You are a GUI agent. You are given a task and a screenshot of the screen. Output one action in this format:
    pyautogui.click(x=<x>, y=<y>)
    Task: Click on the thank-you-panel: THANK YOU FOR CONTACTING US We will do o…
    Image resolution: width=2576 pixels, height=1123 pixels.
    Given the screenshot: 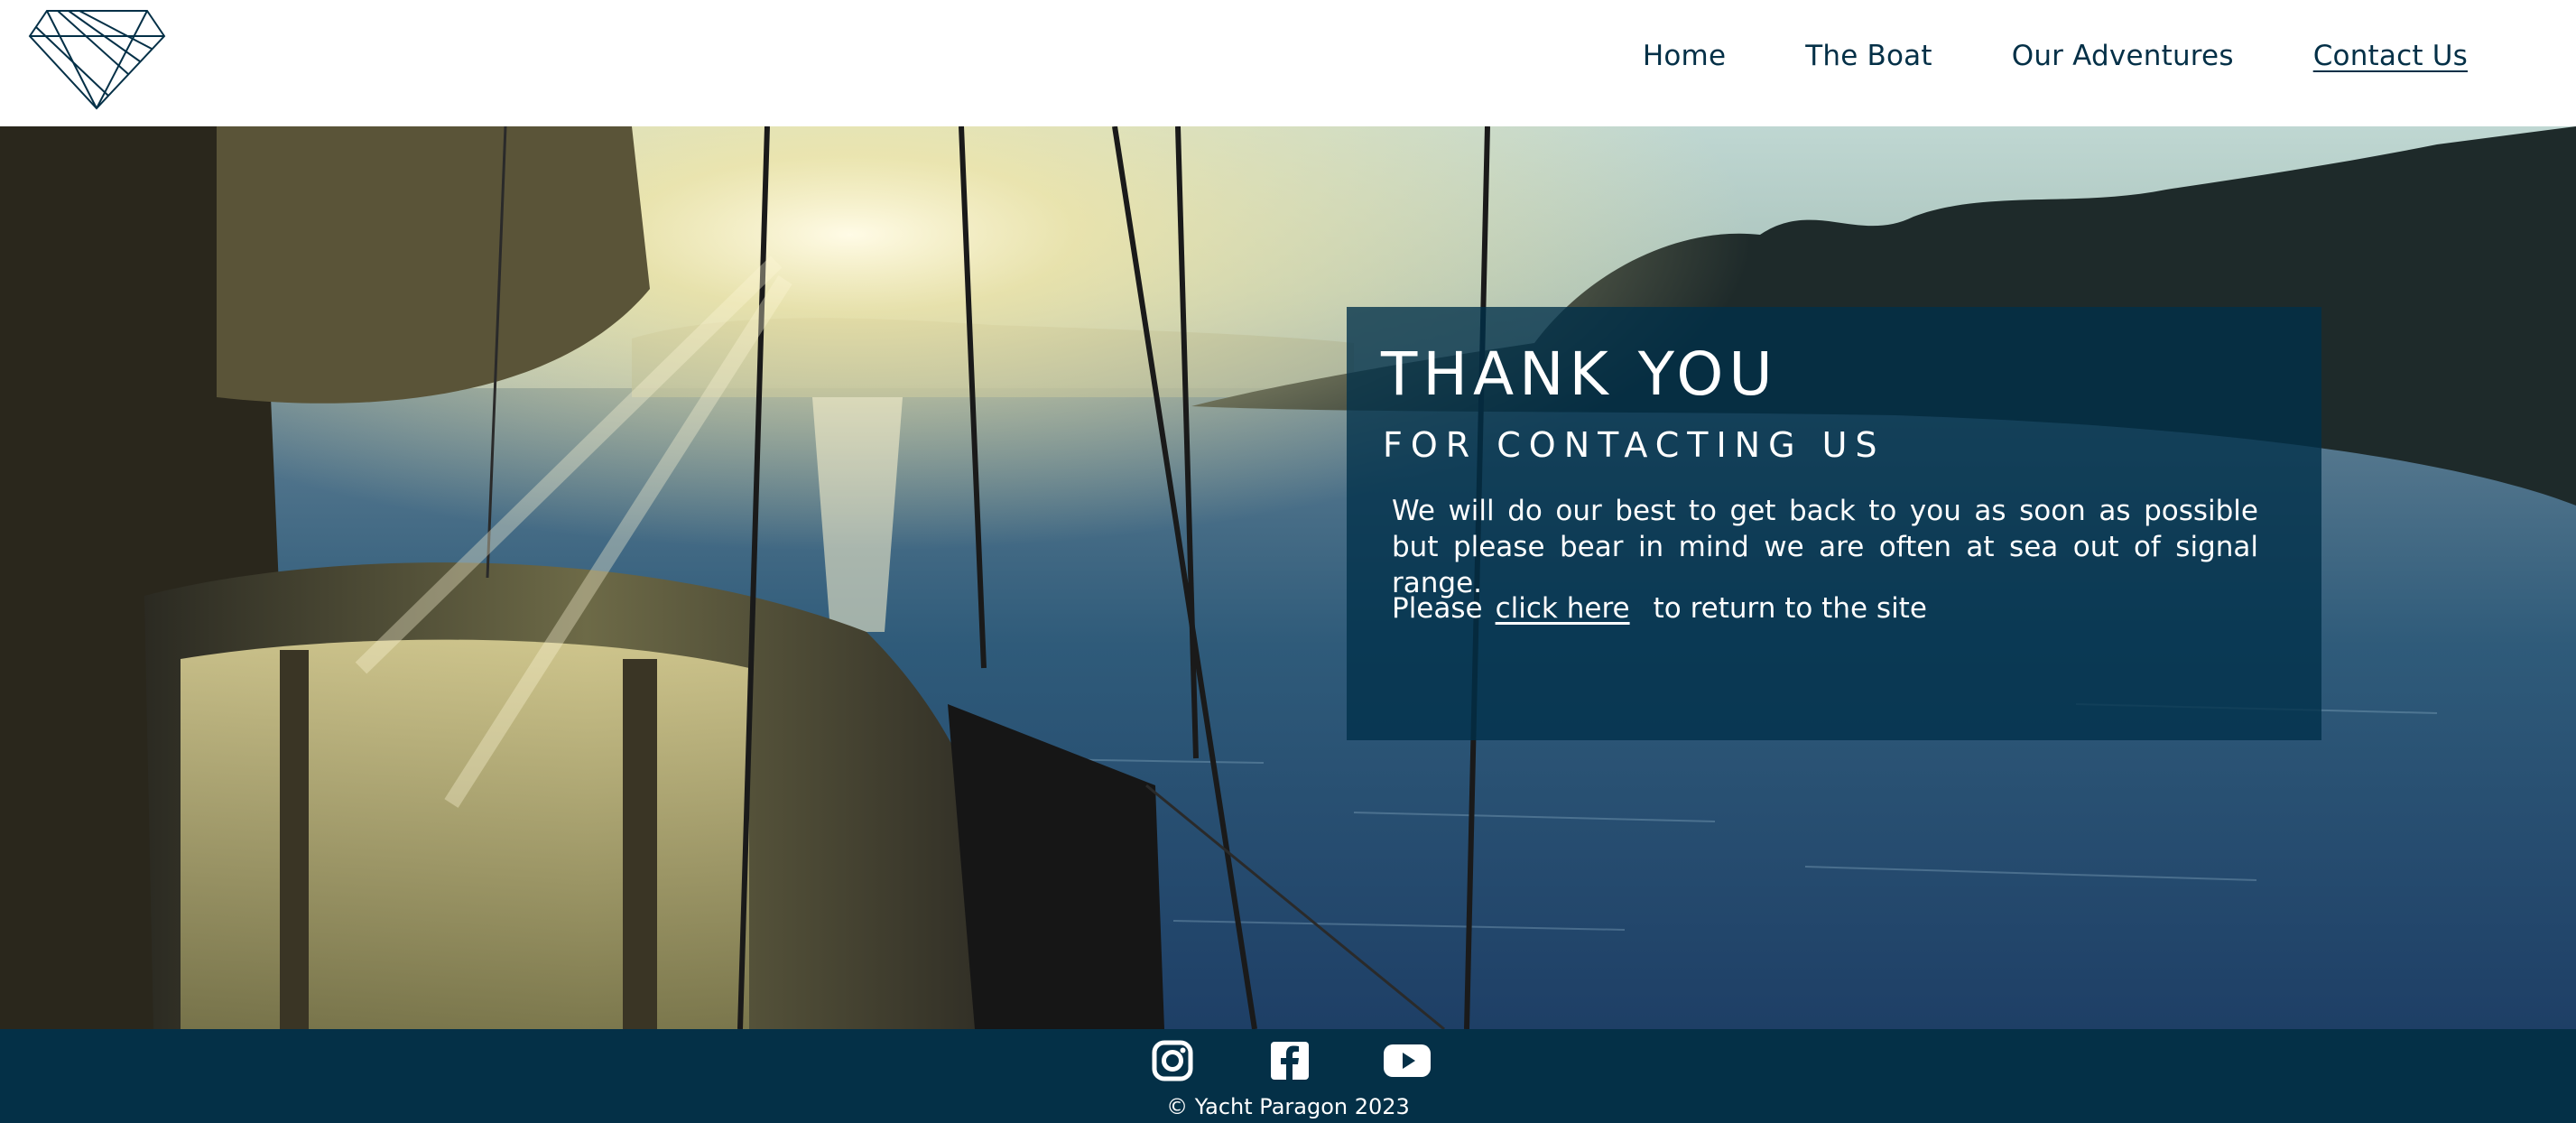 What is the action you would take?
    pyautogui.click(x=1834, y=524)
    